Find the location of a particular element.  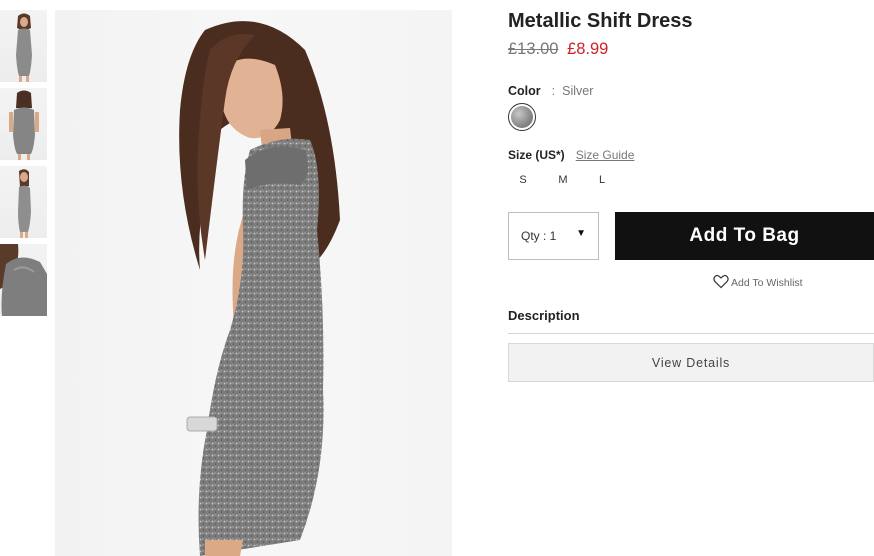

description-divider is located at coordinates (691, 333).